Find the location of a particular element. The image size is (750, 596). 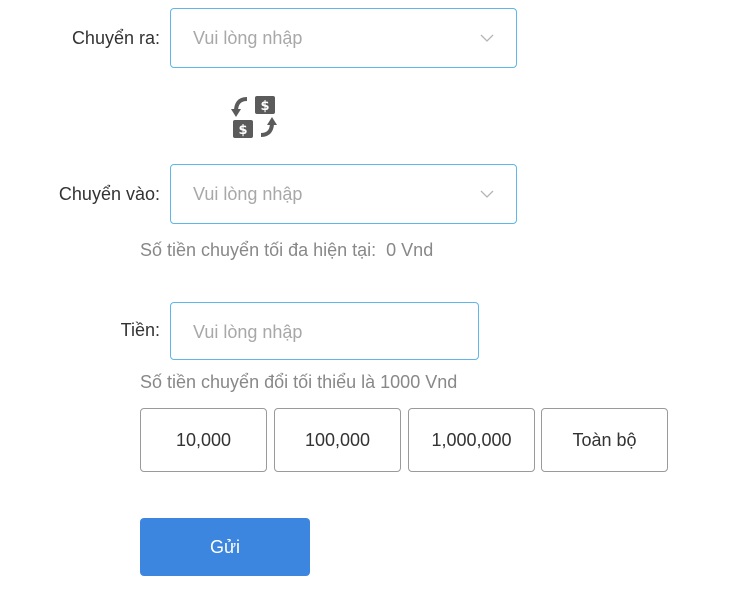

transfer-out-placeholder: Vui lòng nhập is located at coordinates (248, 38).